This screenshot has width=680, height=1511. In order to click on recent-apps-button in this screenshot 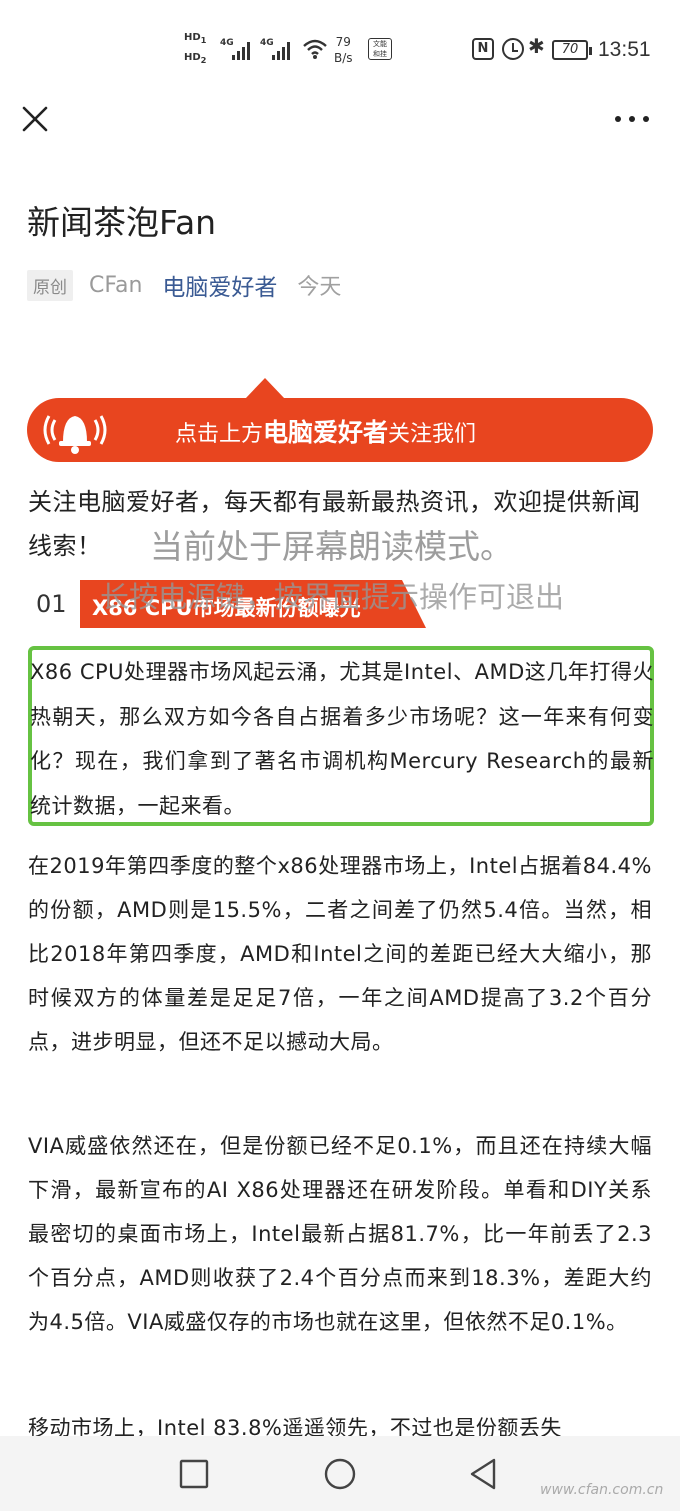, I will do `click(194, 1474)`.